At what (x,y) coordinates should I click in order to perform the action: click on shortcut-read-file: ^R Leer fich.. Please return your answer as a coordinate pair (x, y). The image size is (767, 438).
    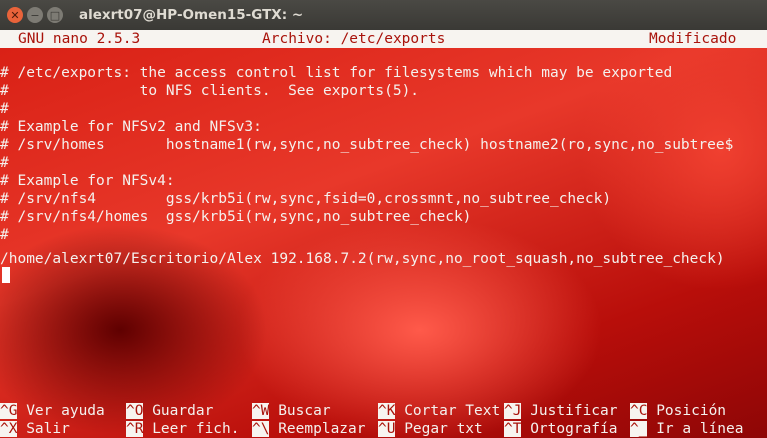
    Looking at the image, I should click on (183, 429).